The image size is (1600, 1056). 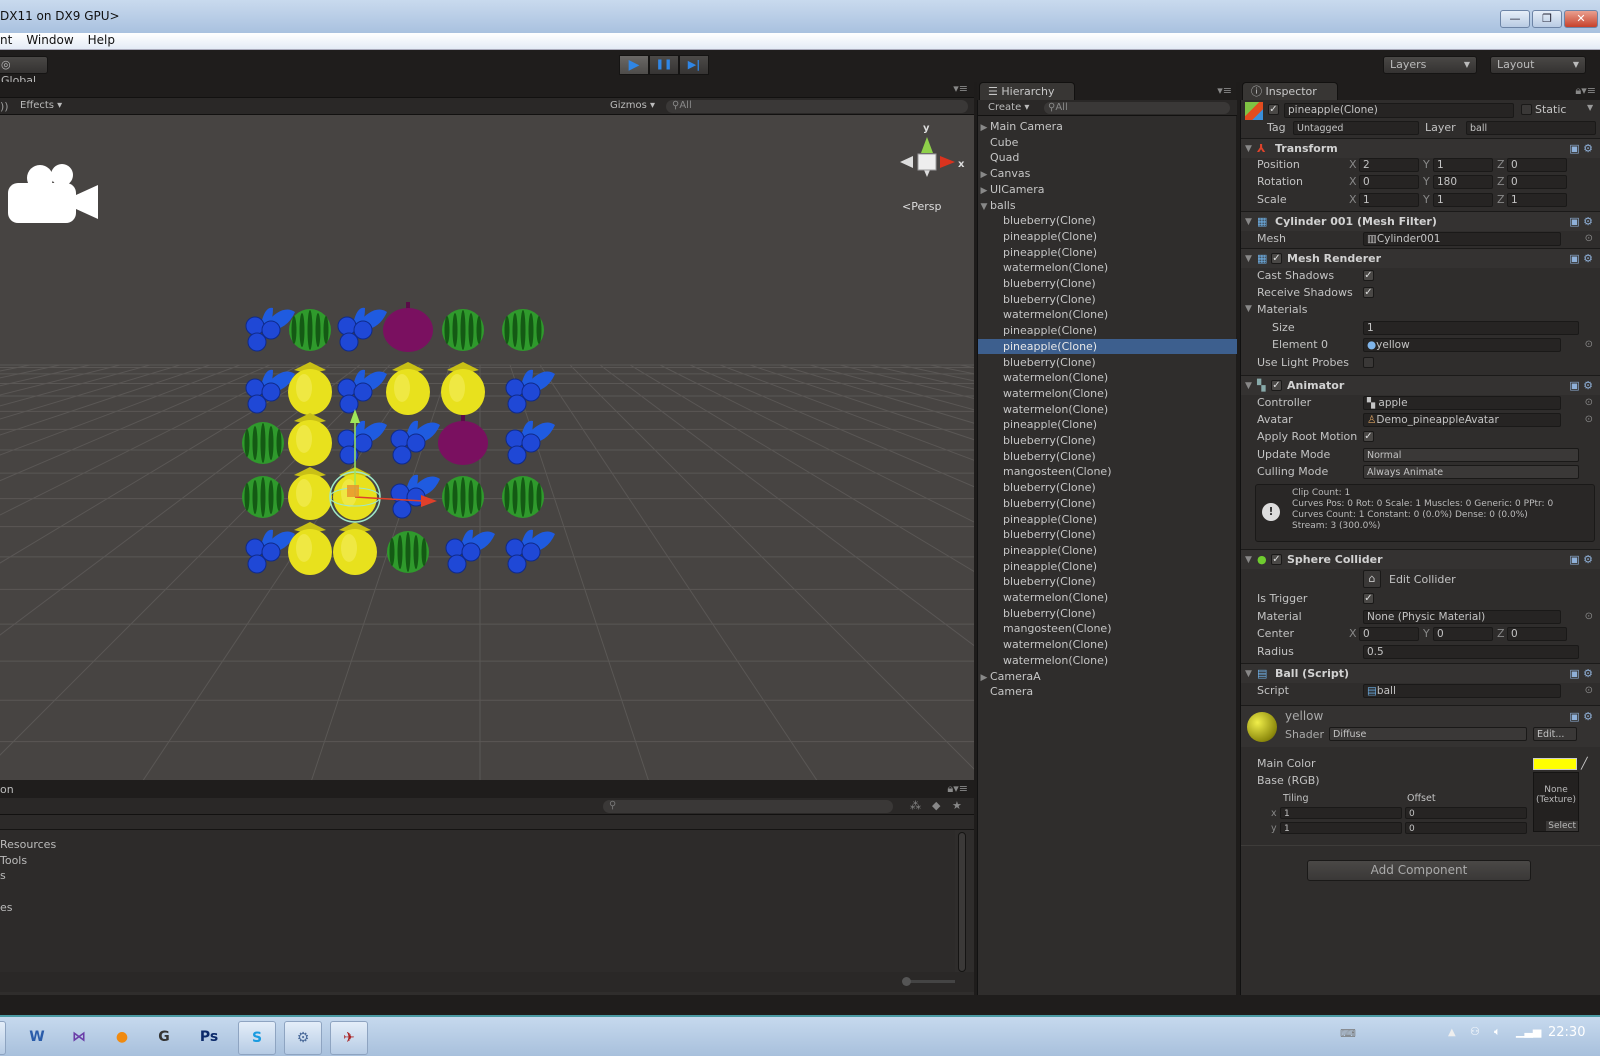 I want to click on position-x-field: 2, so click(x=1389, y=165).